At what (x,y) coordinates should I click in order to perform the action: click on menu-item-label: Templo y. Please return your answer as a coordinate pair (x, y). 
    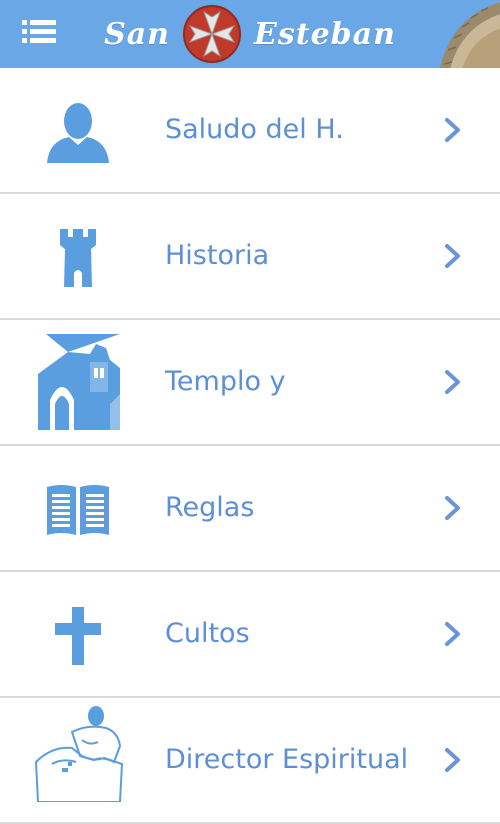
    Looking at the image, I should click on (225, 381).